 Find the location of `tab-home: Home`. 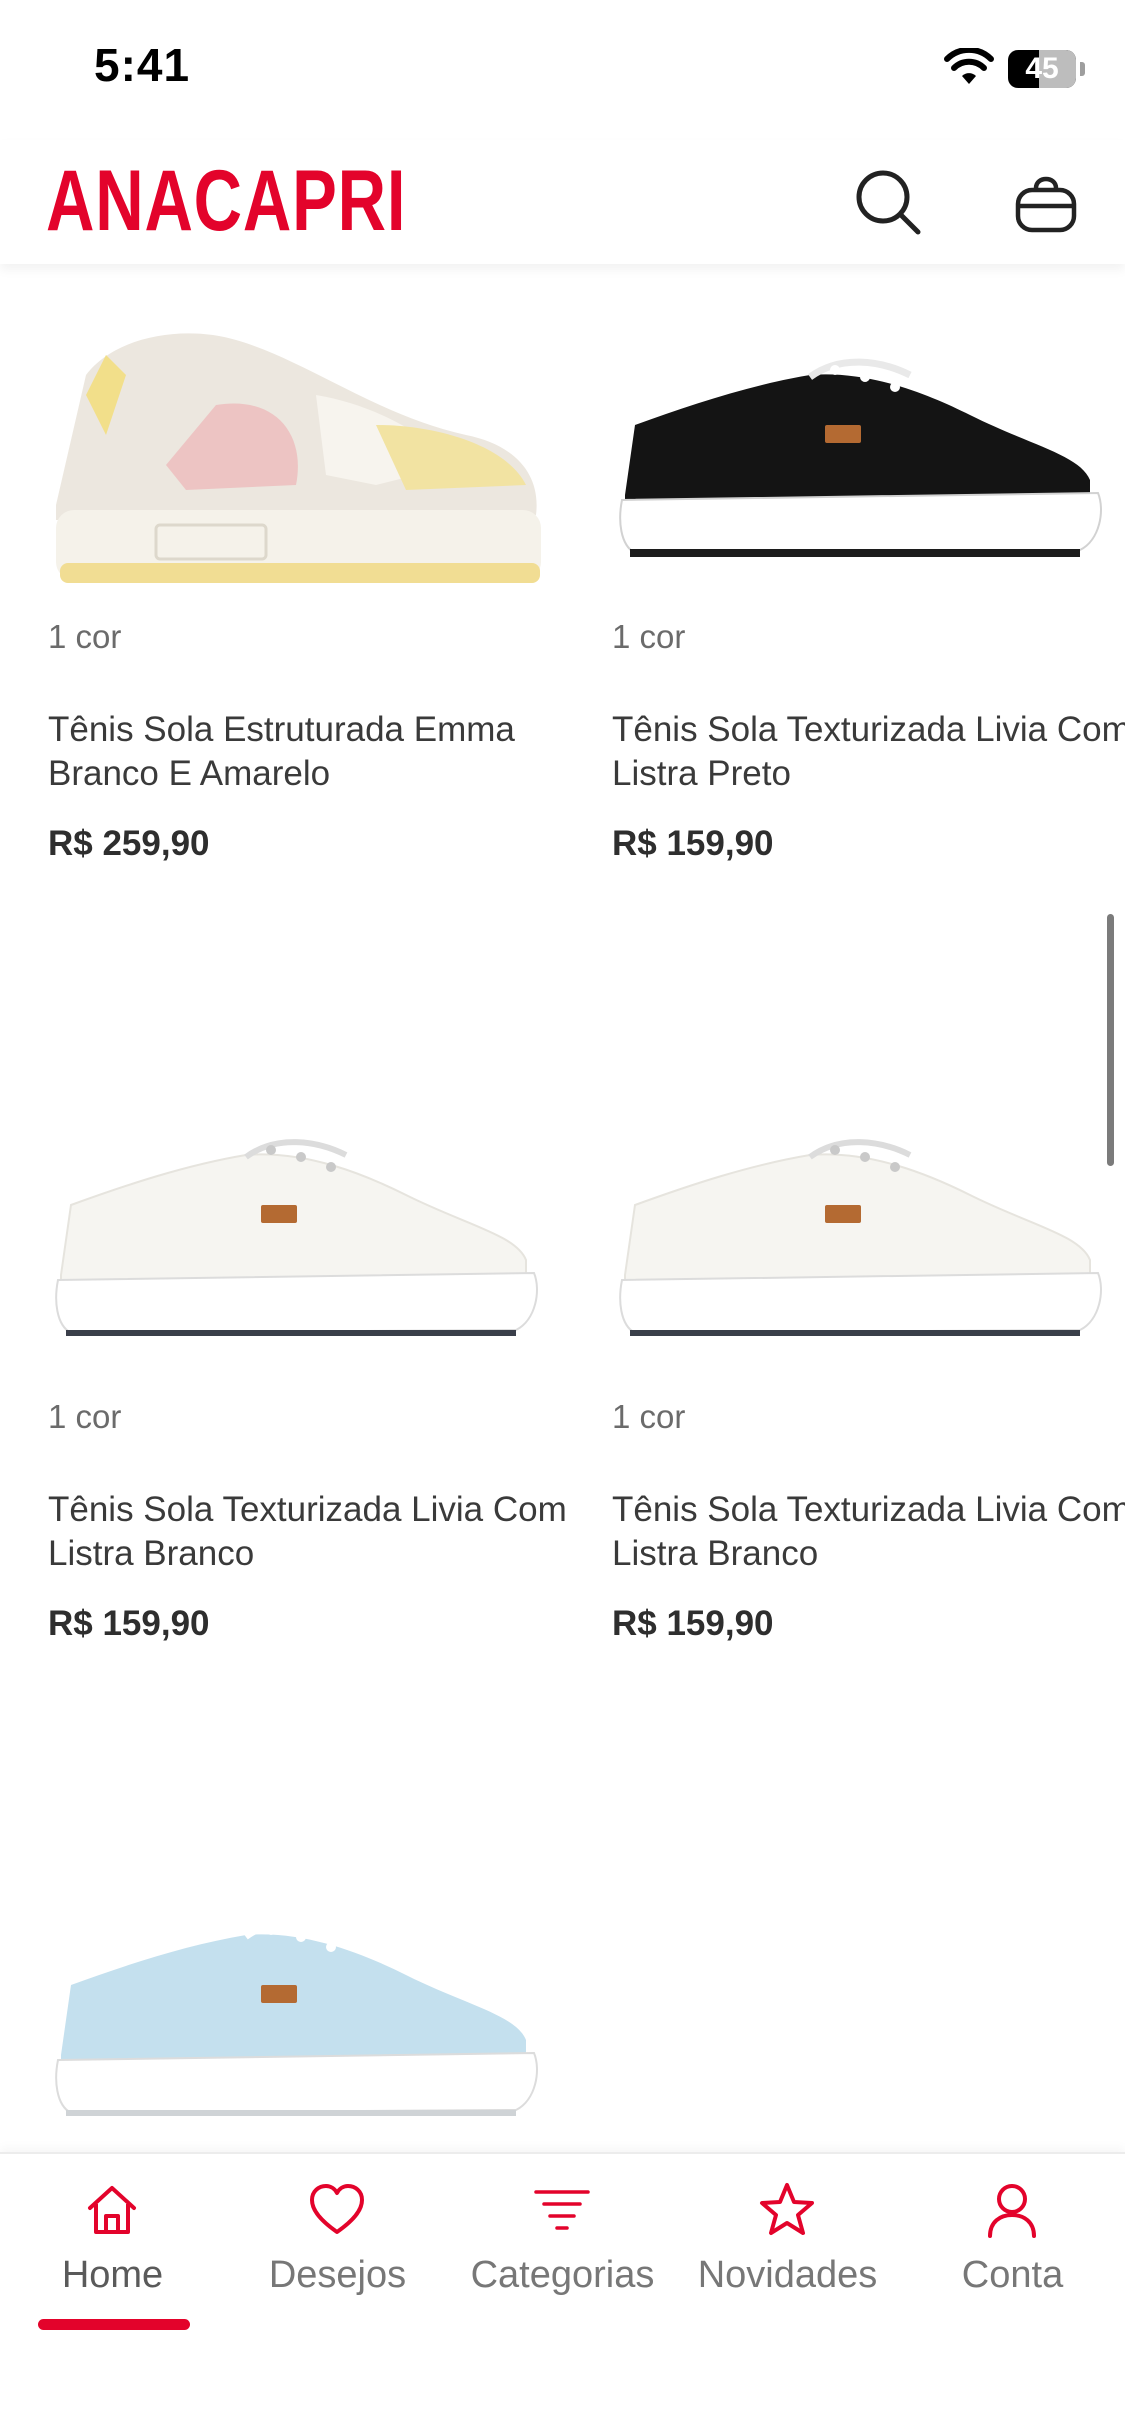

tab-home: Home is located at coordinates (112, 2242).